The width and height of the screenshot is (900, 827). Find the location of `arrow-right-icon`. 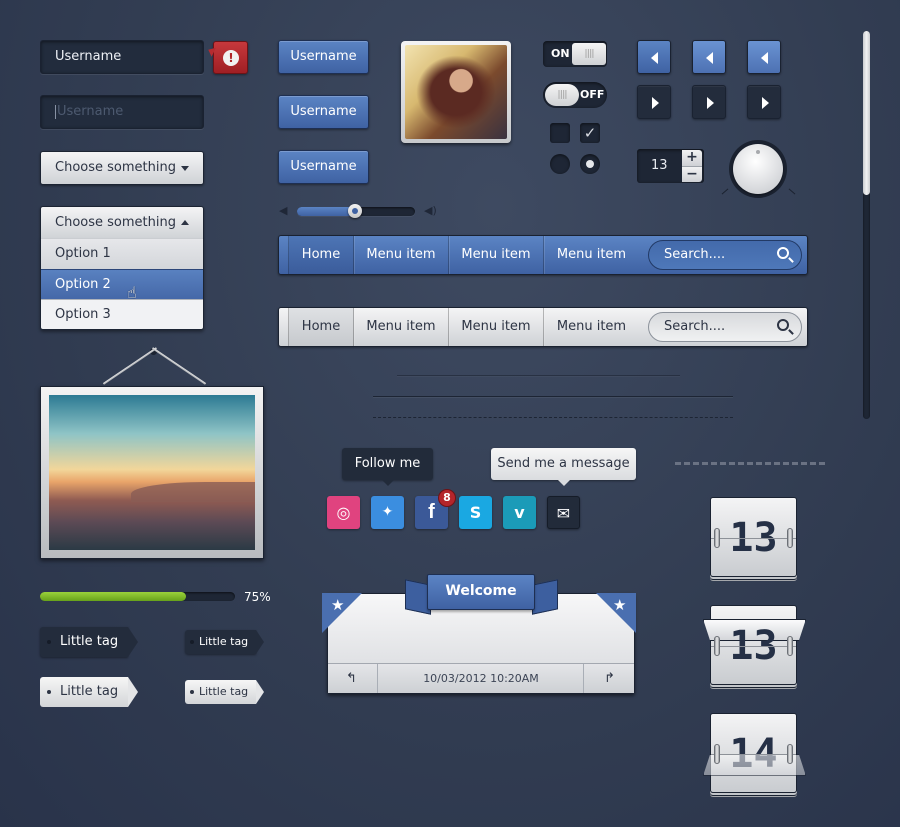

arrow-right-icon is located at coordinates (765, 103).